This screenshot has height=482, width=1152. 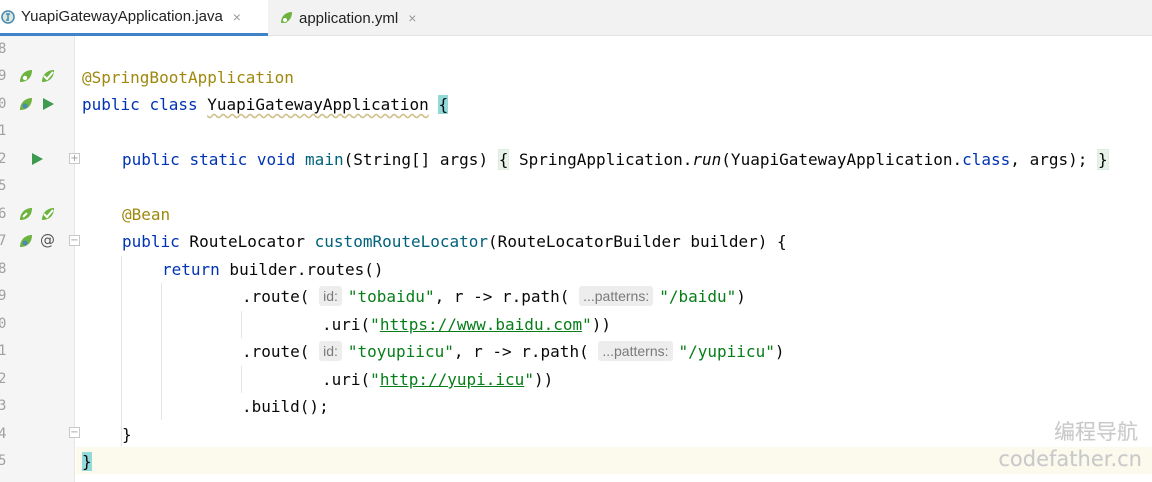 What do you see at coordinates (40, 259) in the screenshot?
I see `editor-gutter: 8 9 0 1 2 5 6 7 8 9 0 1 2 3 4 5 @ + − −` at bounding box center [40, 259].